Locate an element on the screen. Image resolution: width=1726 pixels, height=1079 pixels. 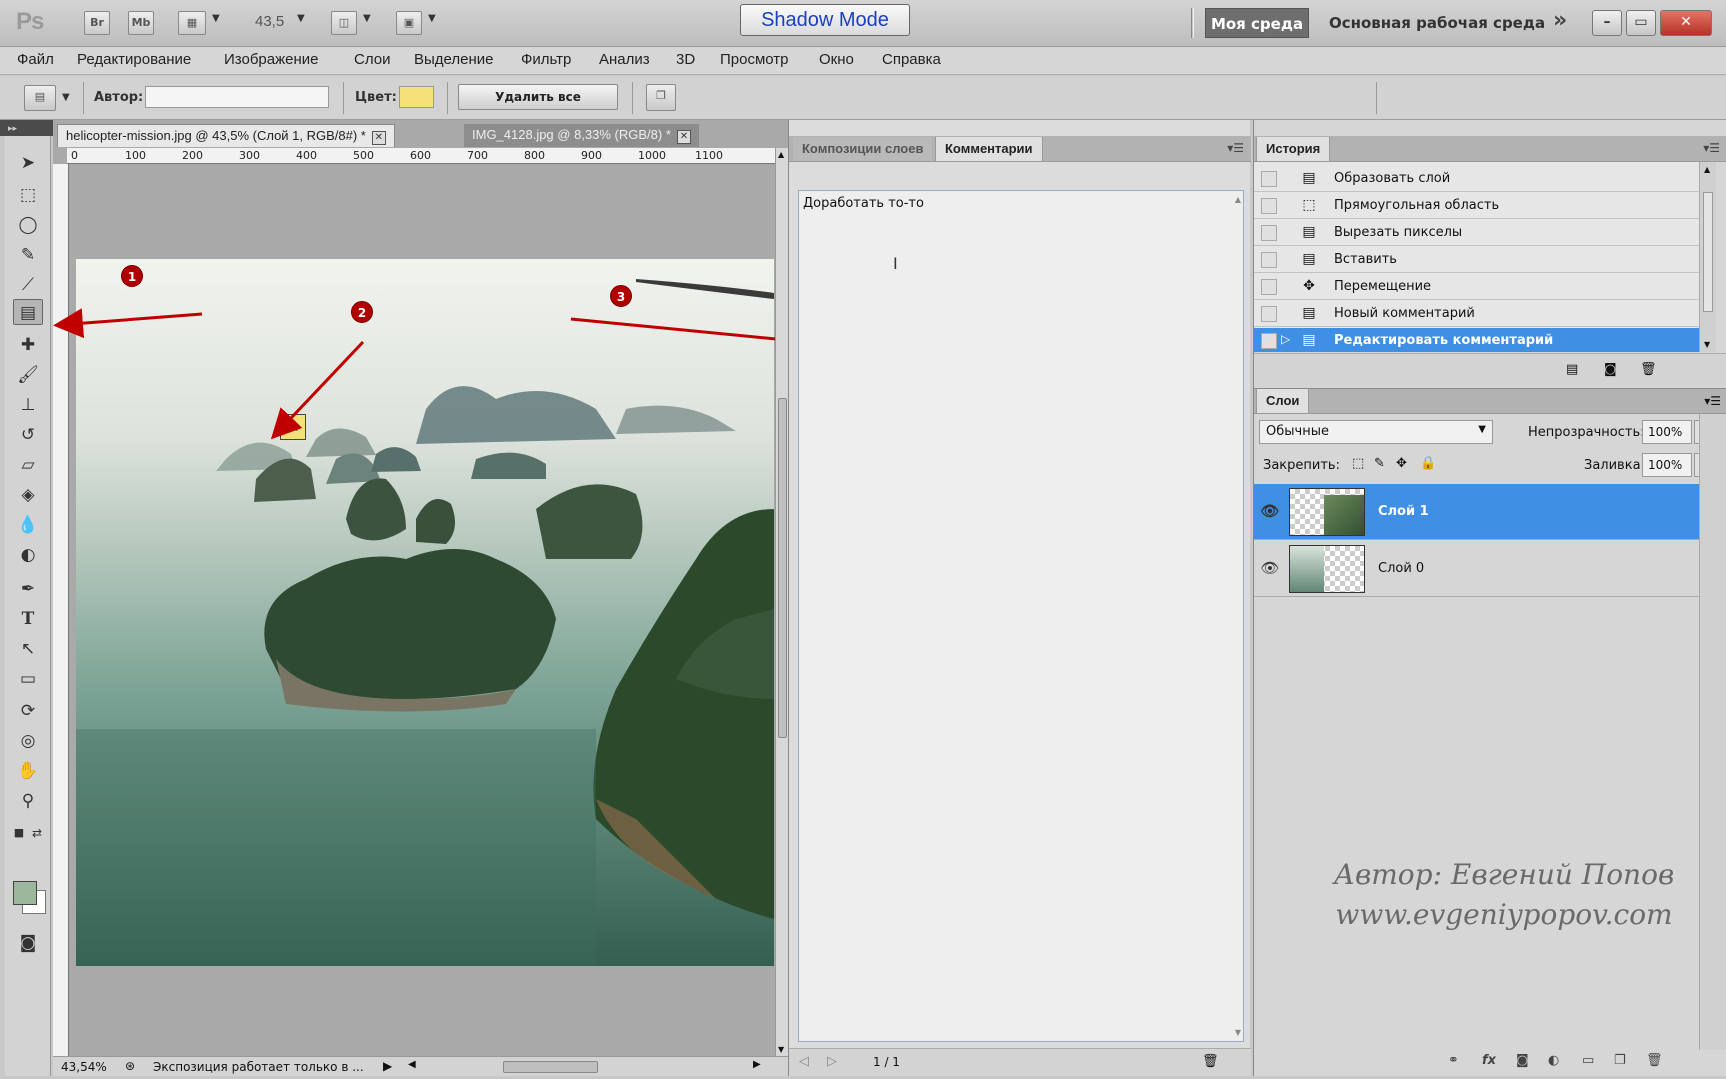
mini-bridge-button: Mb is located at coordinates (141, 23).